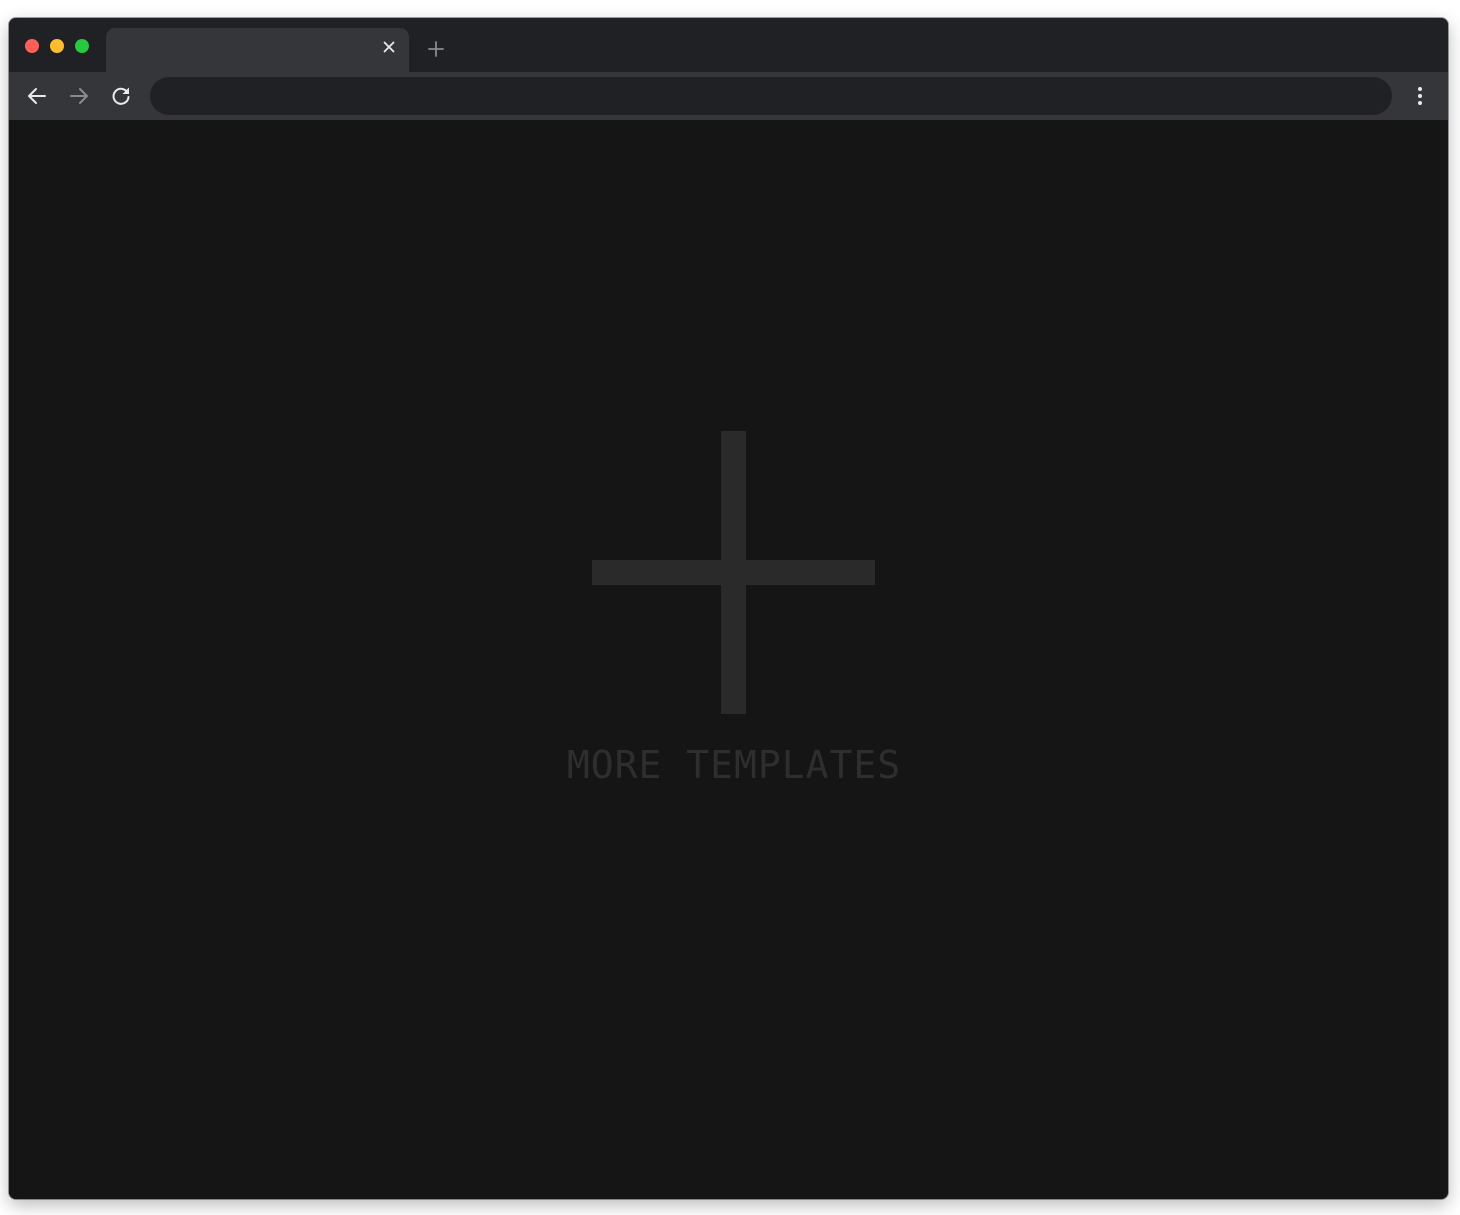 The image size is (1460, 1215). What do you see at coordinates (257, 50) in the screenshot?
I see `tab-active` at bounding box center [257, 50].